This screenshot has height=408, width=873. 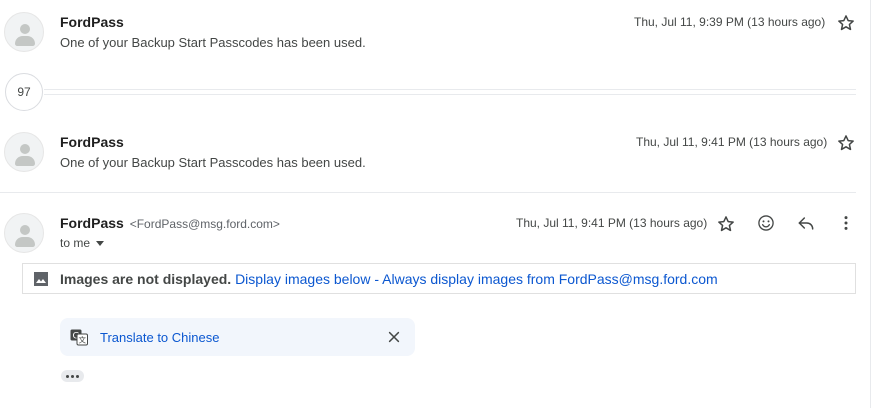 I want to click on translate-link: Translate to Chinese, so click(x=159, y=337).